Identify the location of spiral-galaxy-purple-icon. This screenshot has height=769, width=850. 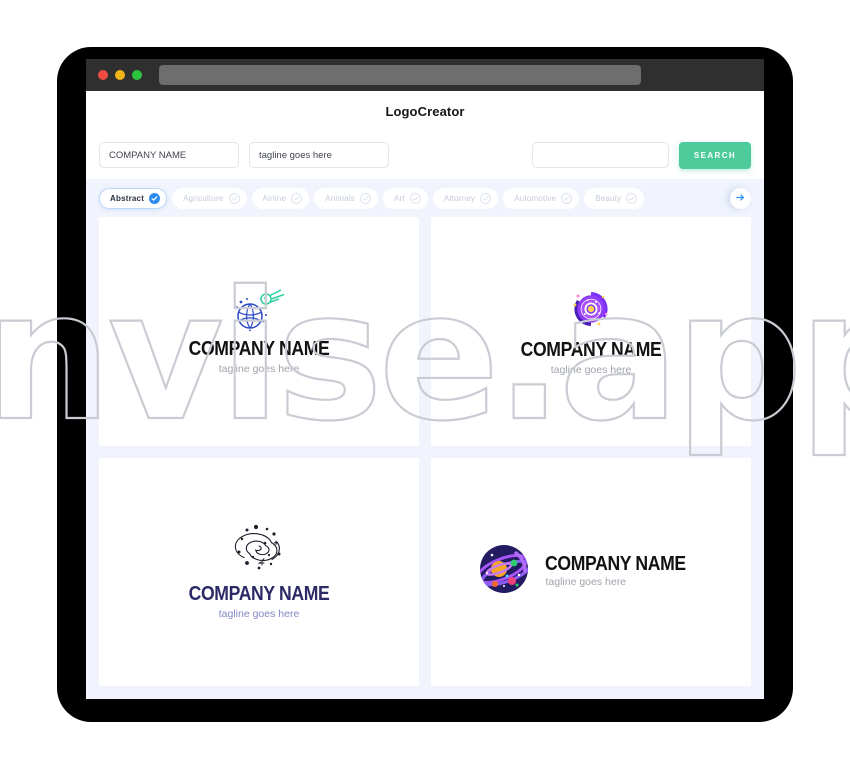
(591, 311).